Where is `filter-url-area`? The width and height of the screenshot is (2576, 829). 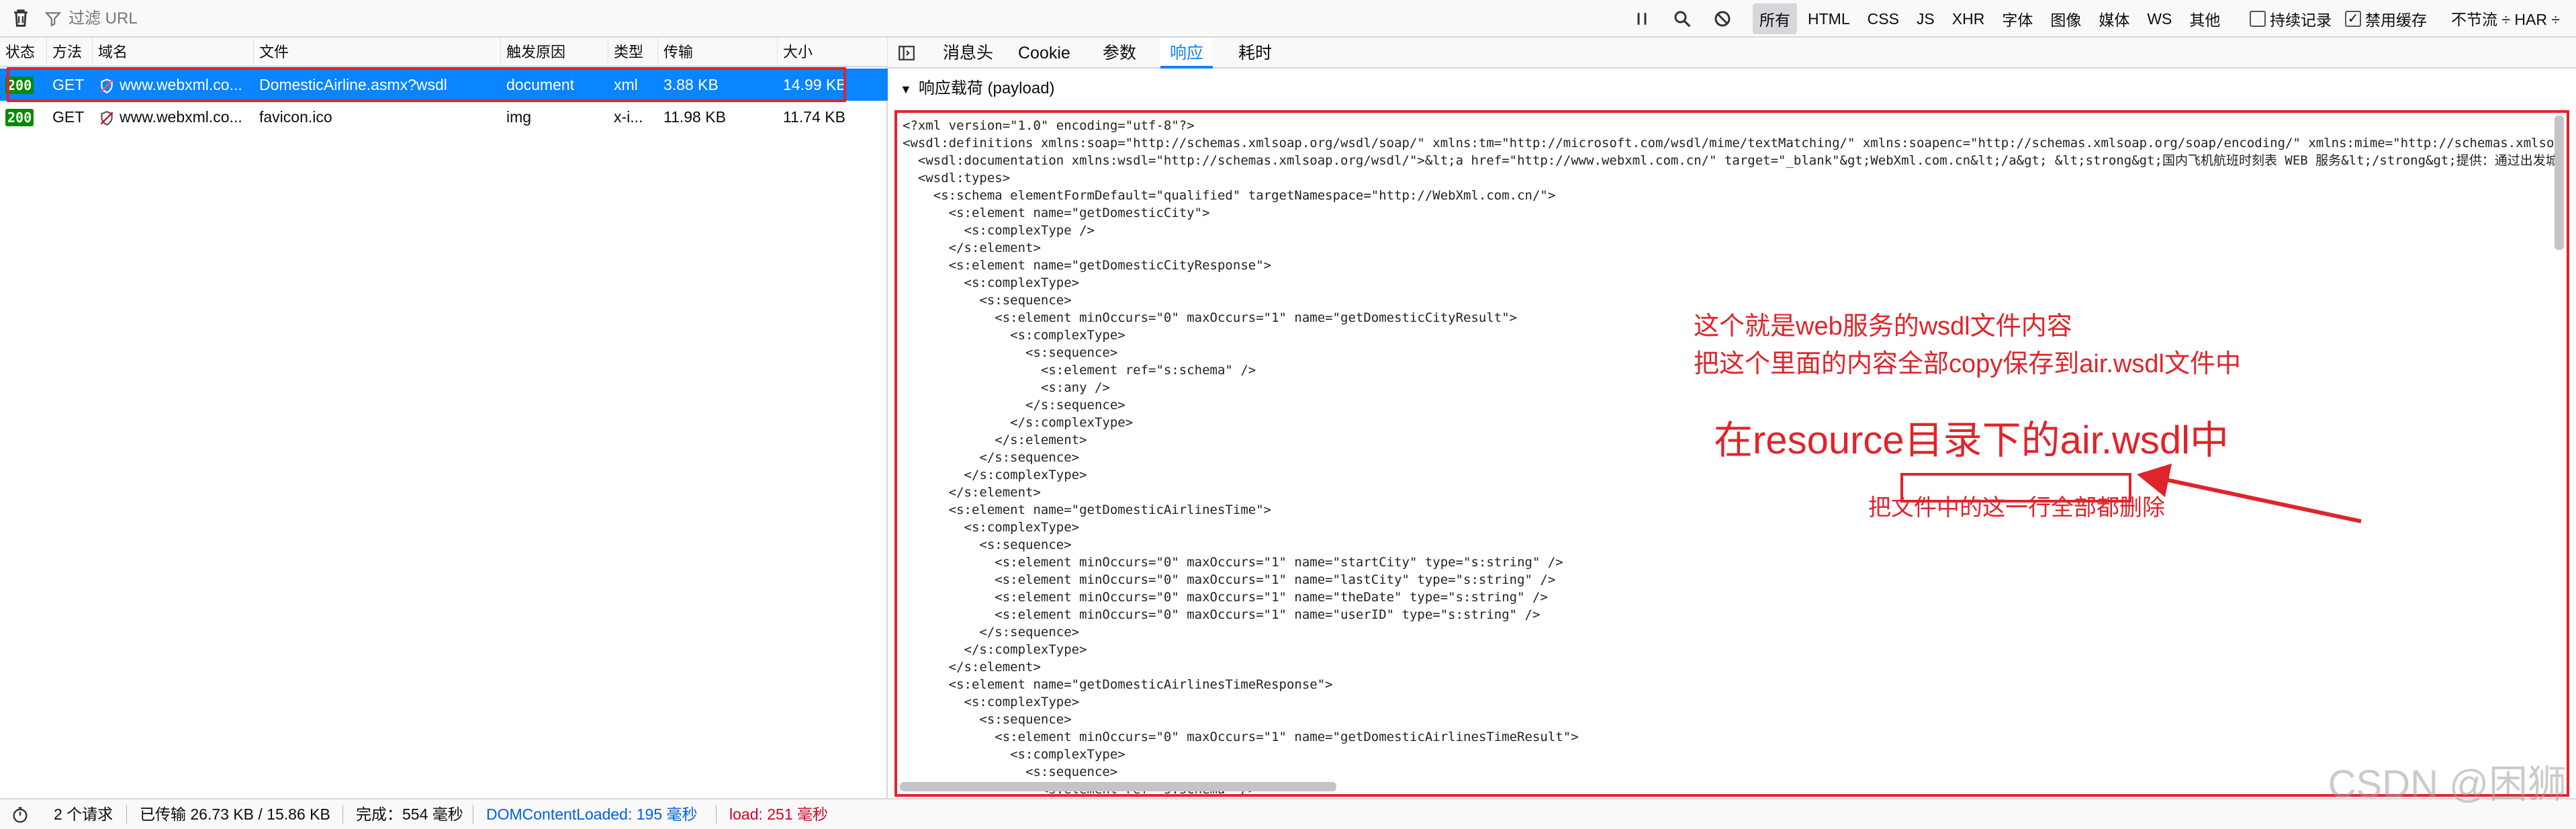 filter-url-area is located at coordinates (816, 18).